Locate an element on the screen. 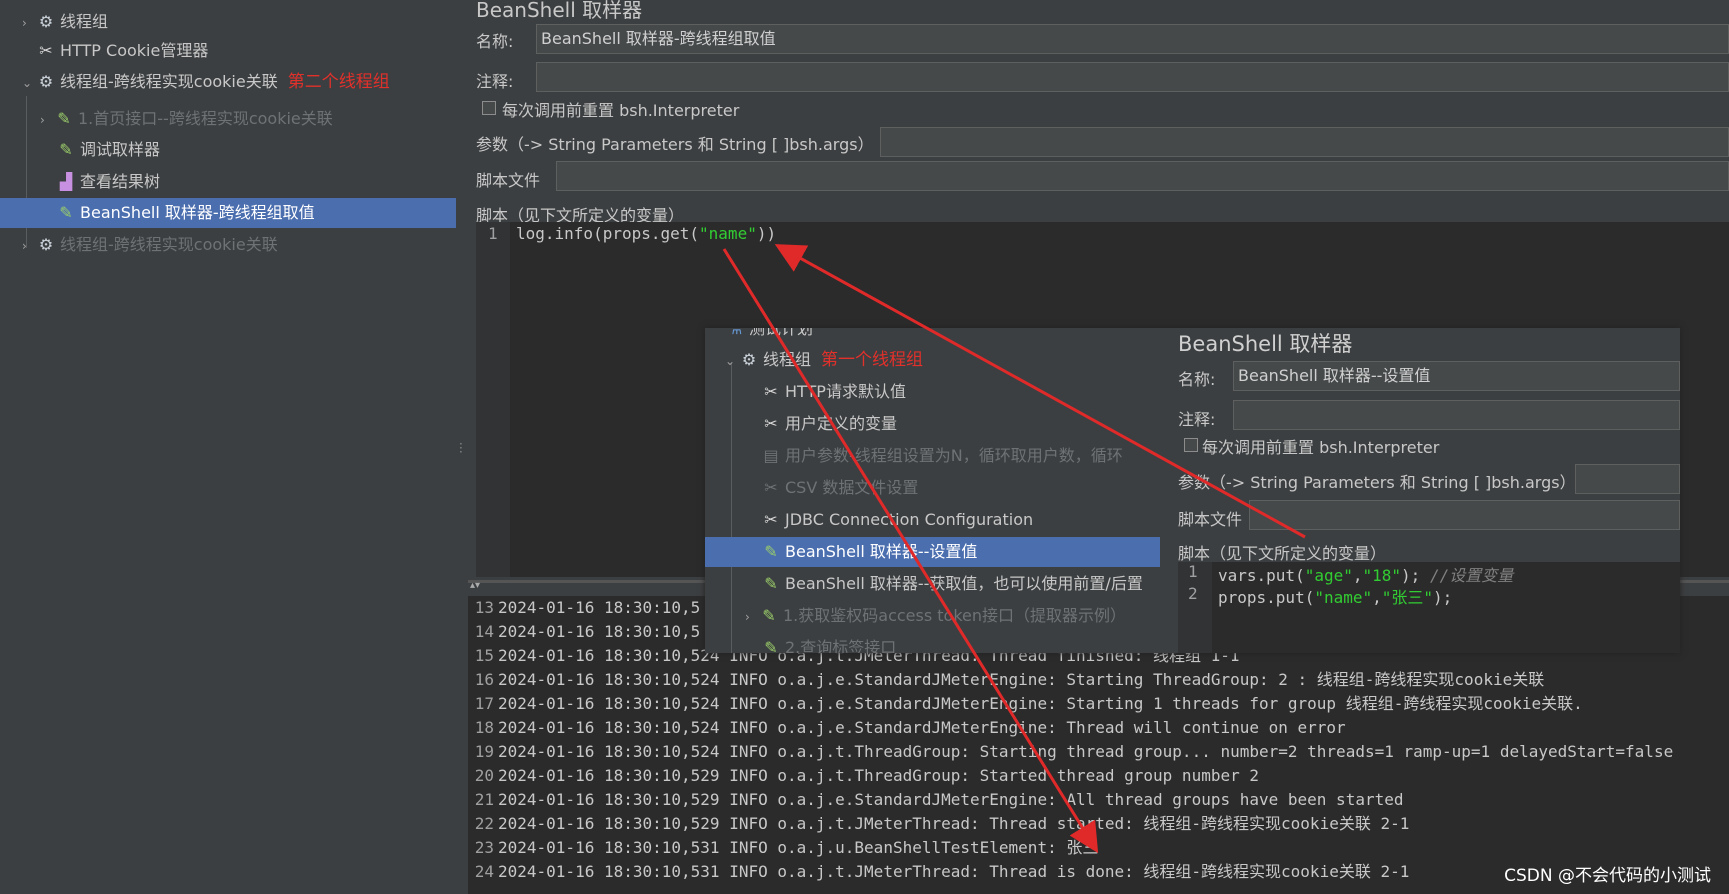  tree-item-label: 调试取样器 is located at coordinates (120, 149).